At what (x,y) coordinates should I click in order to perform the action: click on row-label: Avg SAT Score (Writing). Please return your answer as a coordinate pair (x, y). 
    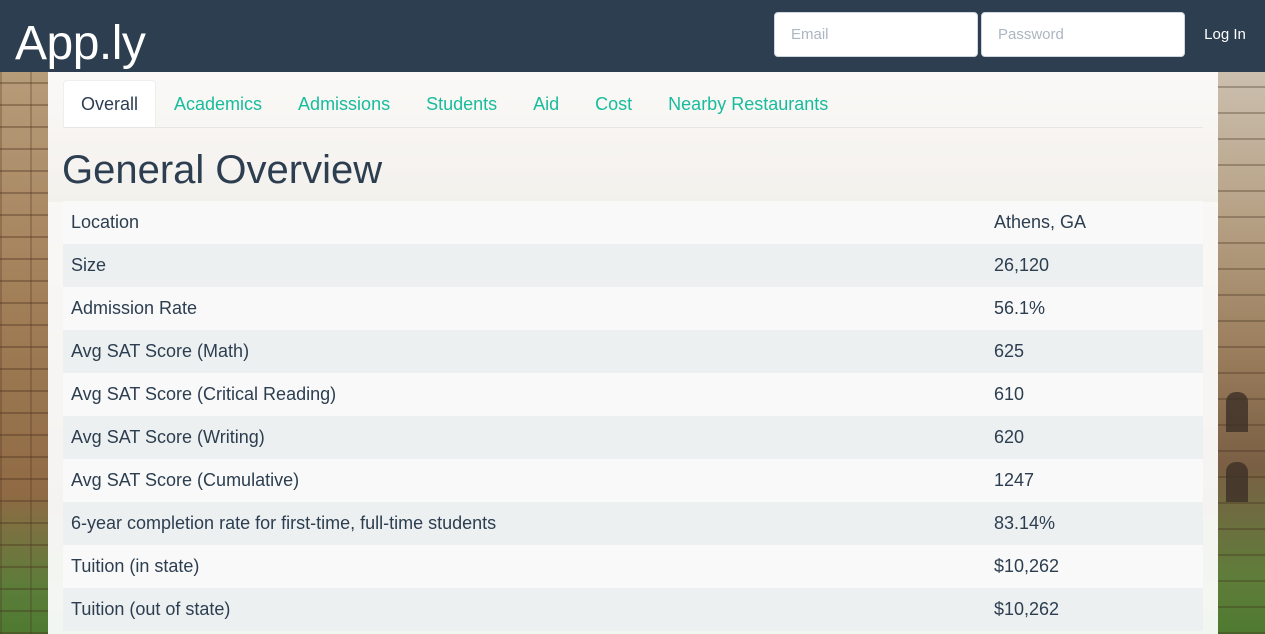
    Looking at the image, I should click on (524, 437).